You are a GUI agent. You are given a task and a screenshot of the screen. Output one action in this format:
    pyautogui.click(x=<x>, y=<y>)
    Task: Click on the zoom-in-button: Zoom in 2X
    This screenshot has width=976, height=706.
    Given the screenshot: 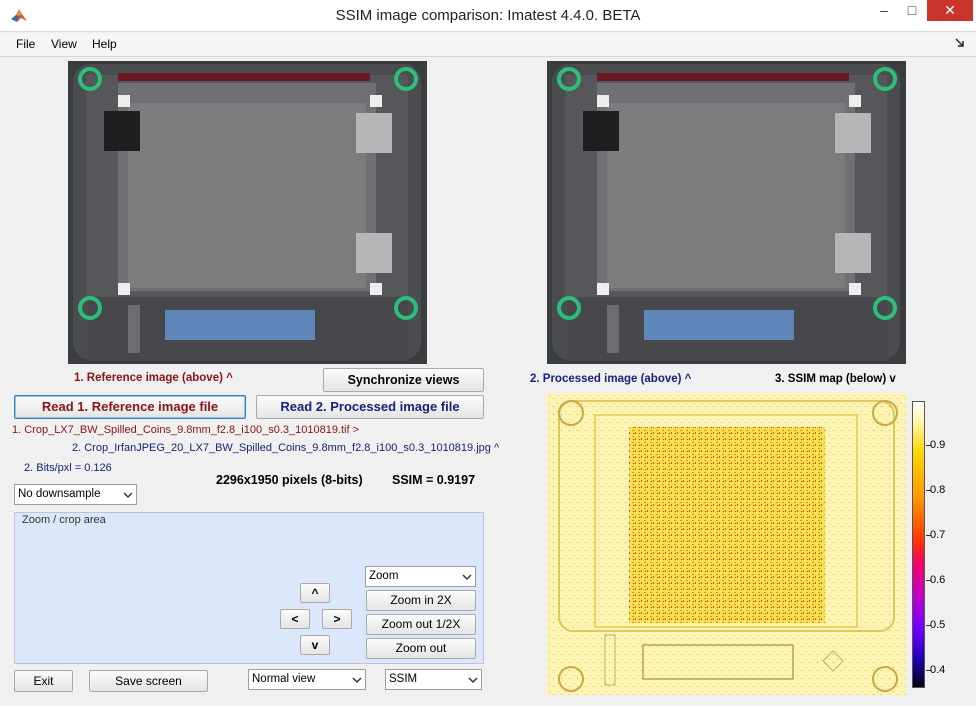 What is the action you would take?
    pyautogui.click(x=421, y=600)
    